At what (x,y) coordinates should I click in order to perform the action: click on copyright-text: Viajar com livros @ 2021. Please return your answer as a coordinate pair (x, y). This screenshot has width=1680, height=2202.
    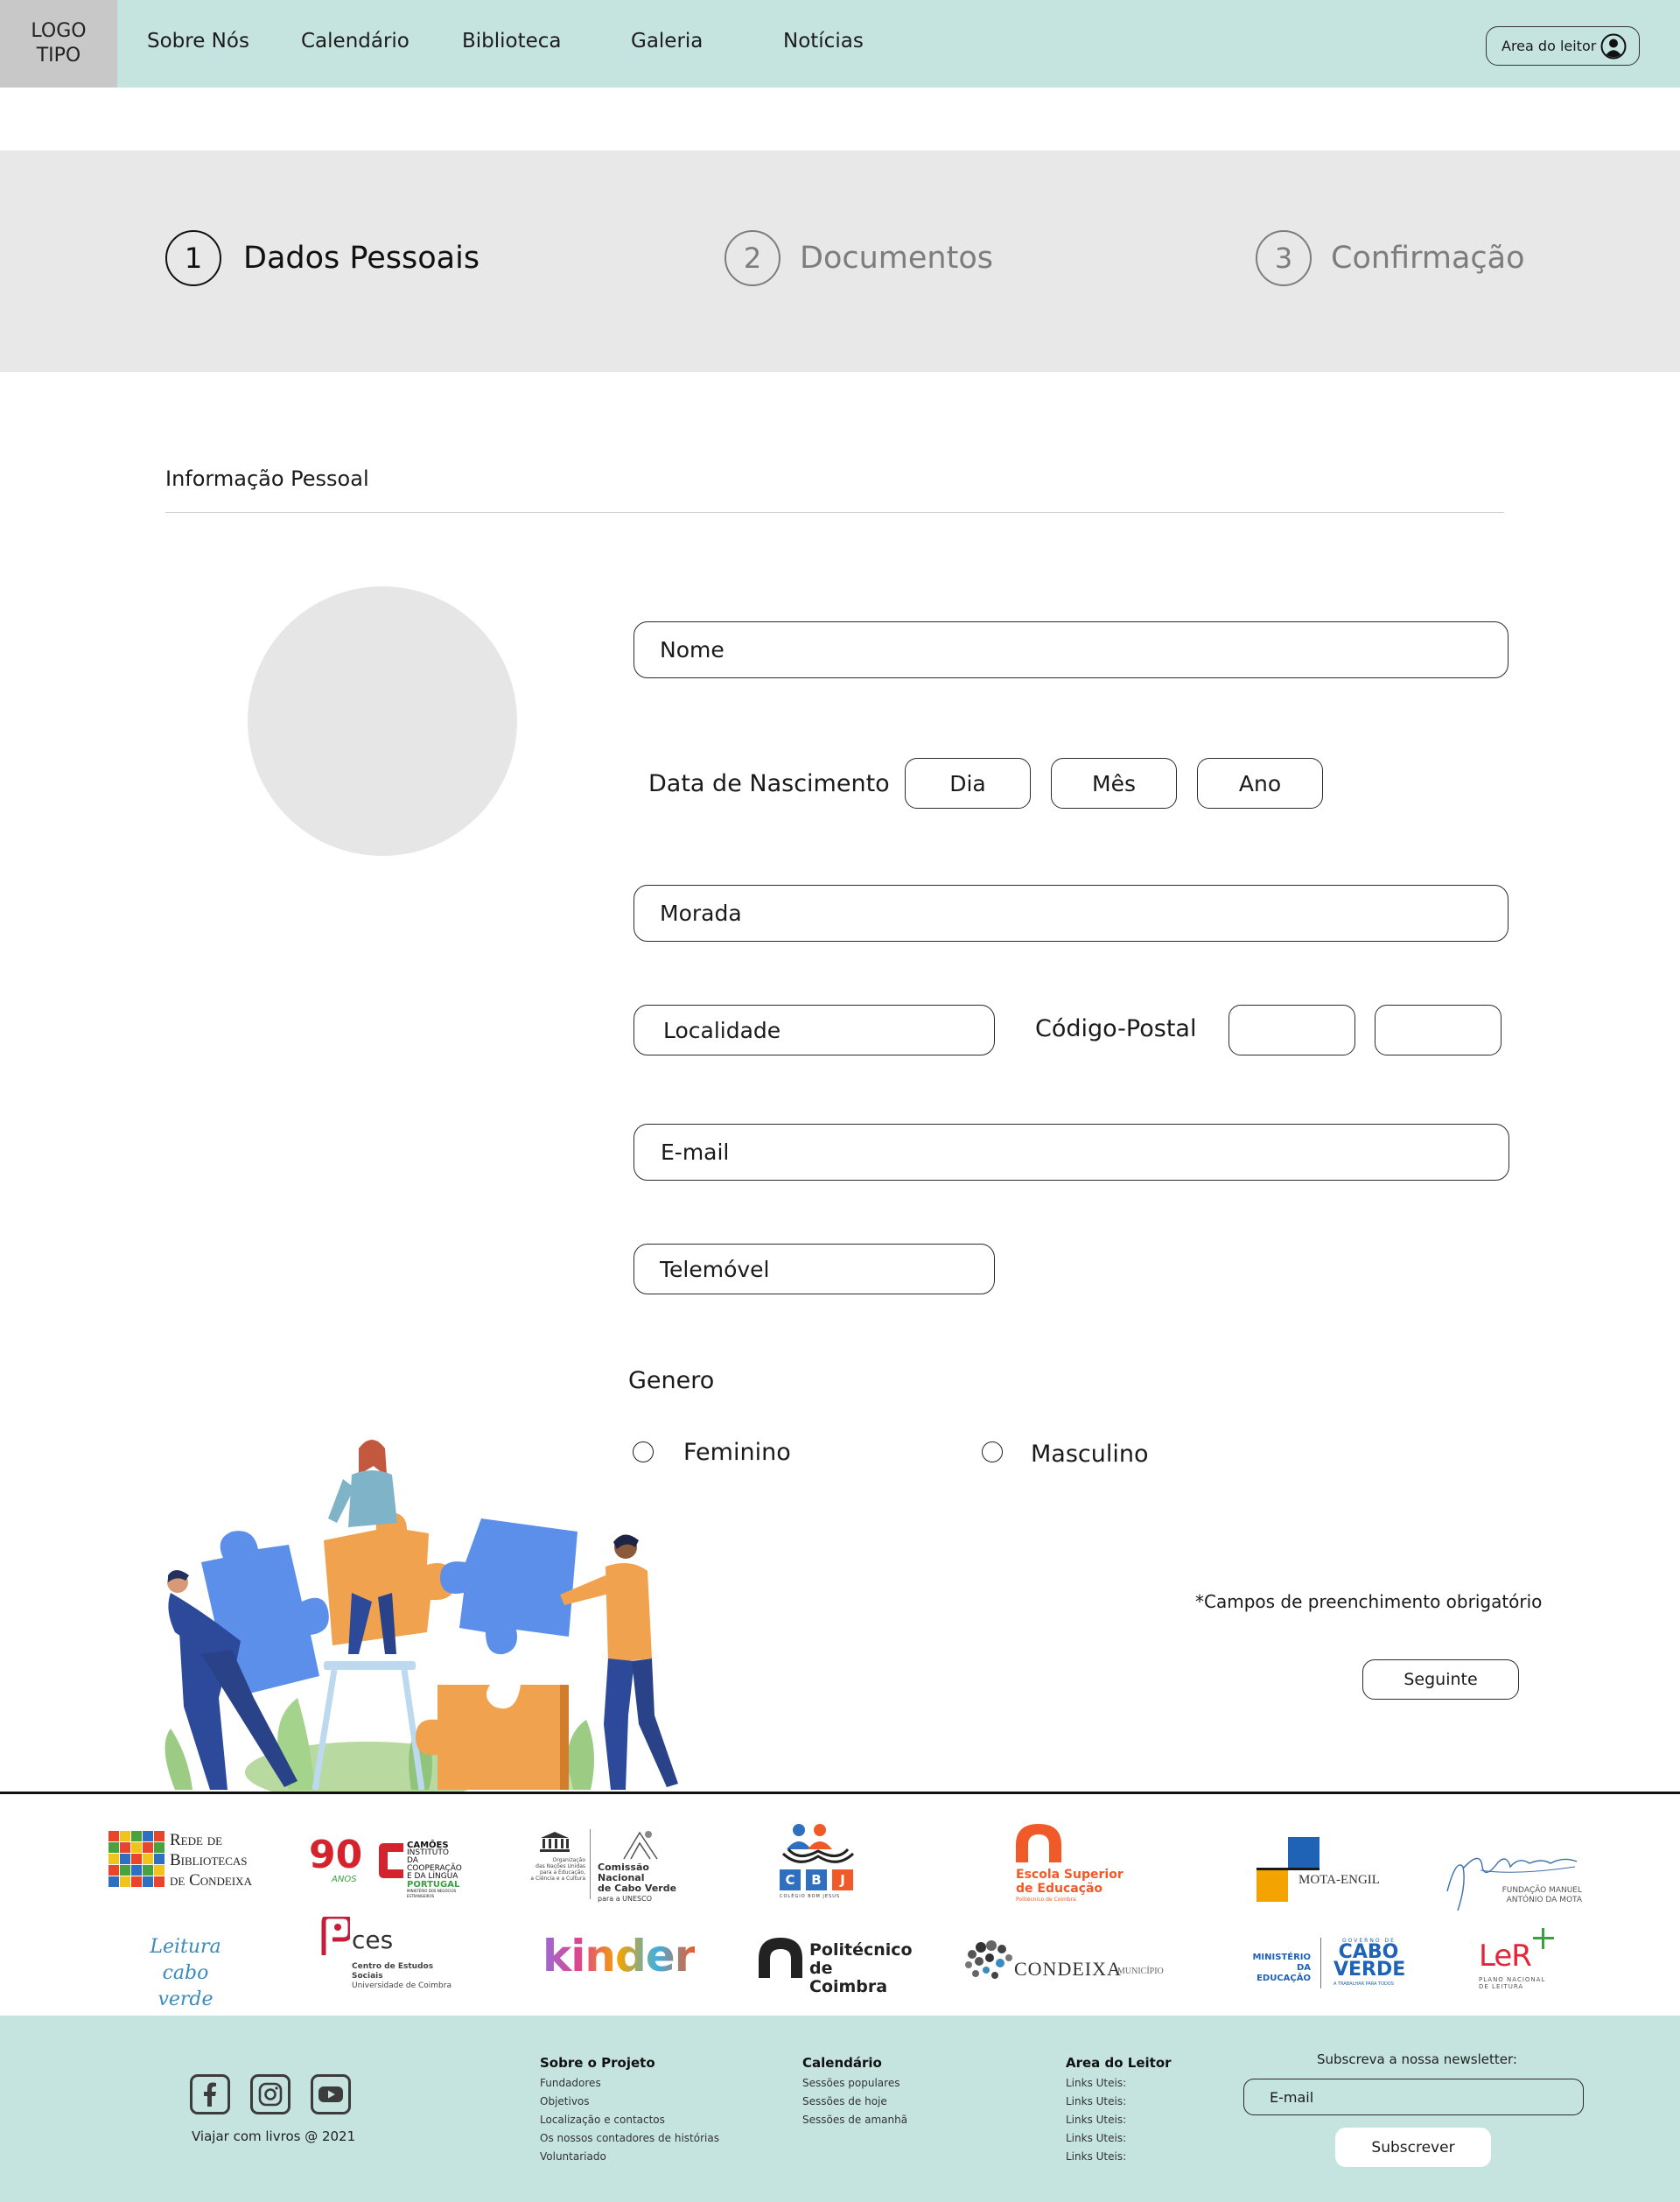
    Looking at the image, I should click on (274, 2136).